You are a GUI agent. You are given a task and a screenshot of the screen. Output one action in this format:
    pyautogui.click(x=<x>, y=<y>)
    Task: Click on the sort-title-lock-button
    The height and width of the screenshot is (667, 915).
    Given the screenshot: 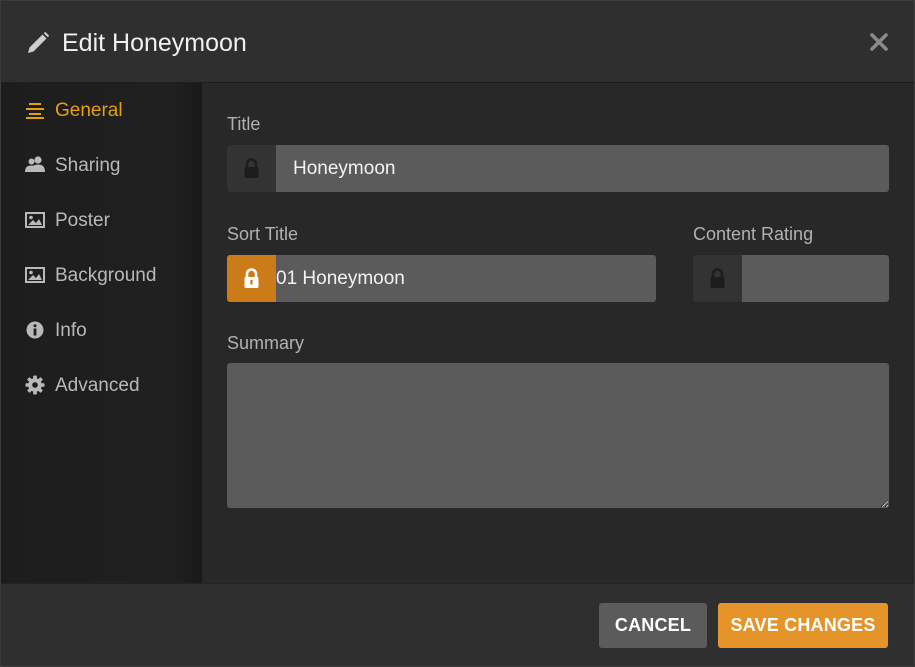 What is the action you would take?
    pyautogui.click(x=251, y=278)
    